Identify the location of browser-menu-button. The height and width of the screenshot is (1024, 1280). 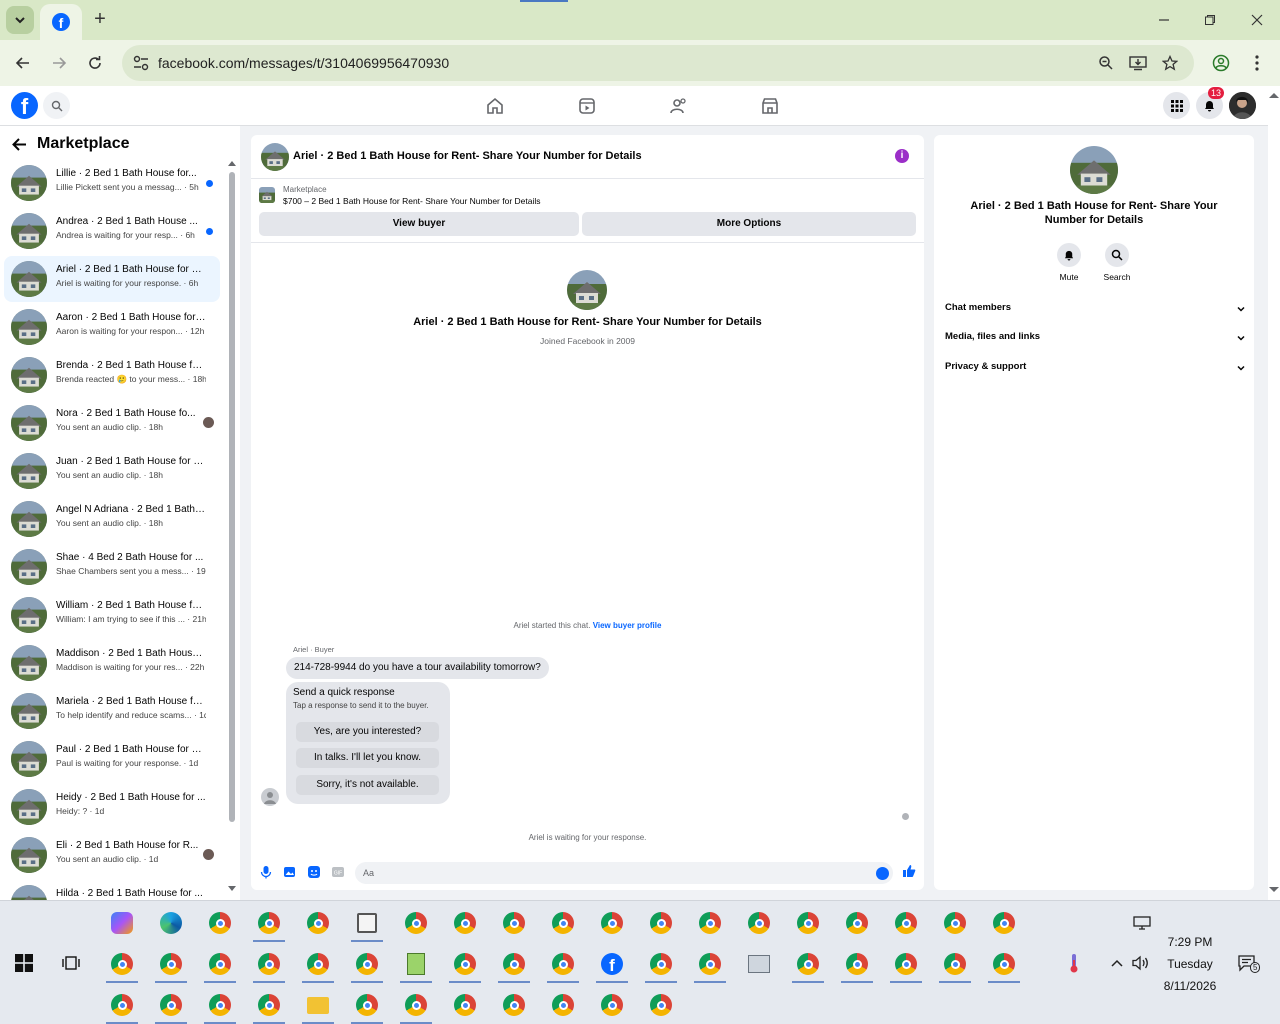
(1257, 63).